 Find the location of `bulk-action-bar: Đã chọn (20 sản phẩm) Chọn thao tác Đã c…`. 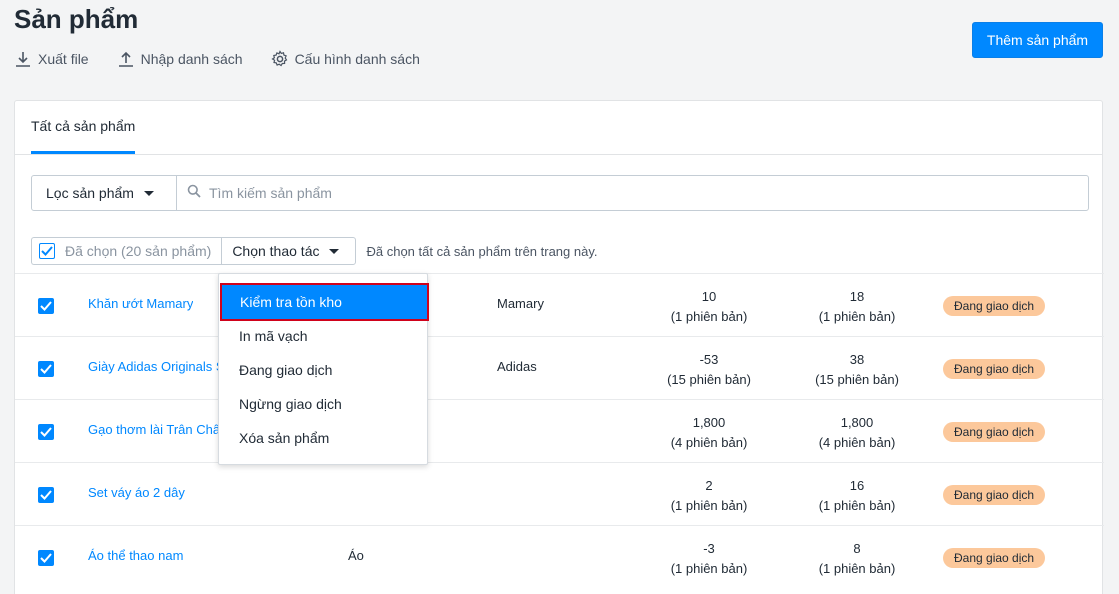

bulk-action-bar: Đã chọn (20 sản phẩm) Chọn thao tác Đã c… is located at coordinates (314, 251).